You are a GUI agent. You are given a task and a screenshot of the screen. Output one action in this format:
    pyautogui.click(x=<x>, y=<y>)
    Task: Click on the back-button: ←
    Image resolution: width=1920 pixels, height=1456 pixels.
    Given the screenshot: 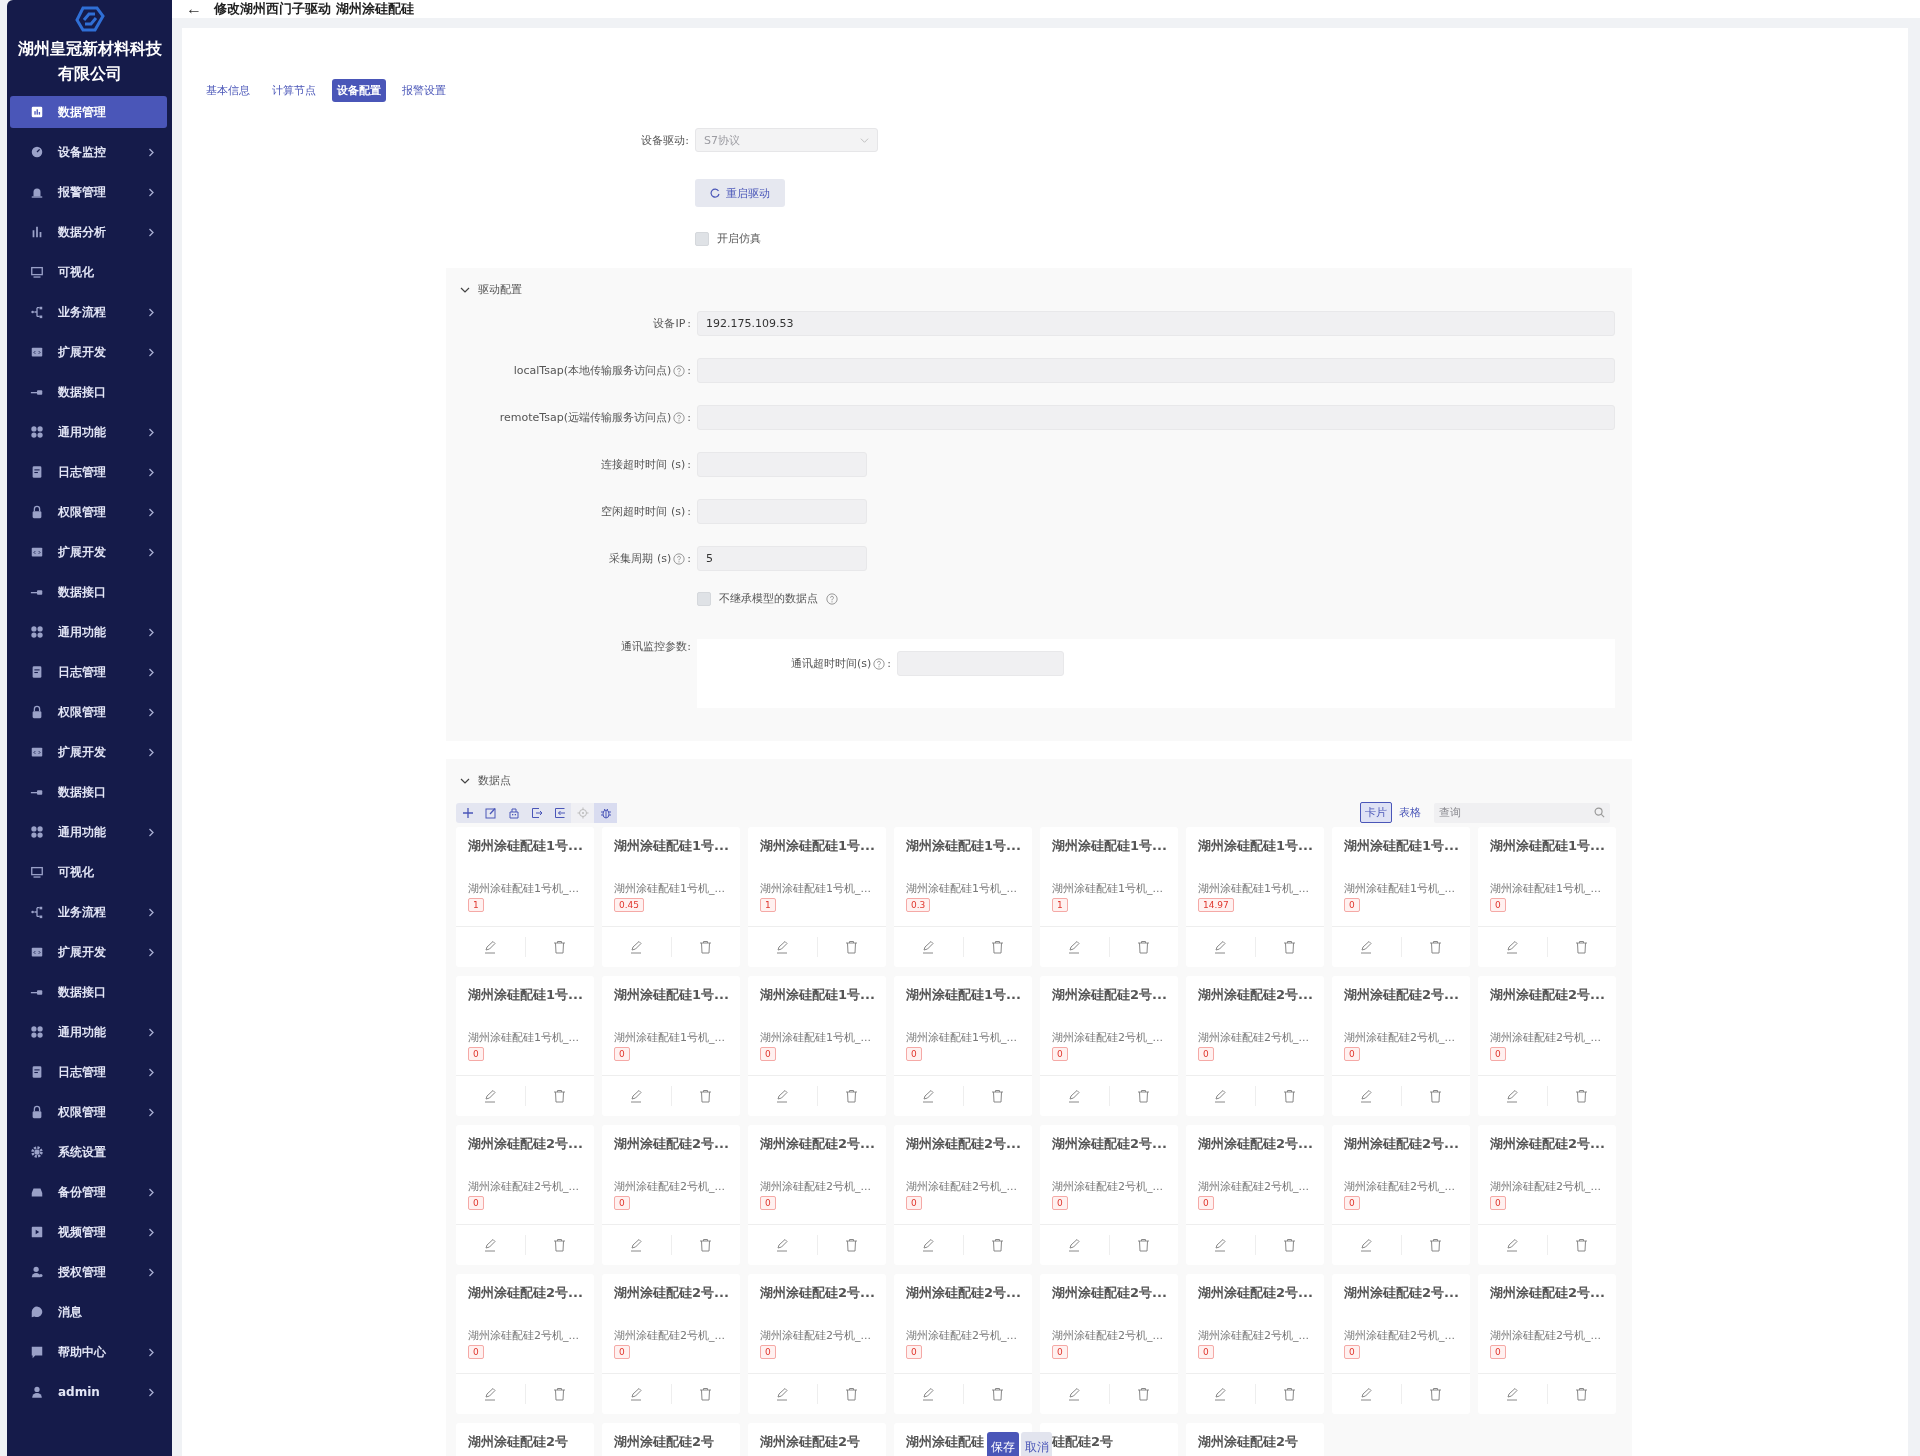 What is the action you would take?
    pyautogui.click(x=194, y=9)
    